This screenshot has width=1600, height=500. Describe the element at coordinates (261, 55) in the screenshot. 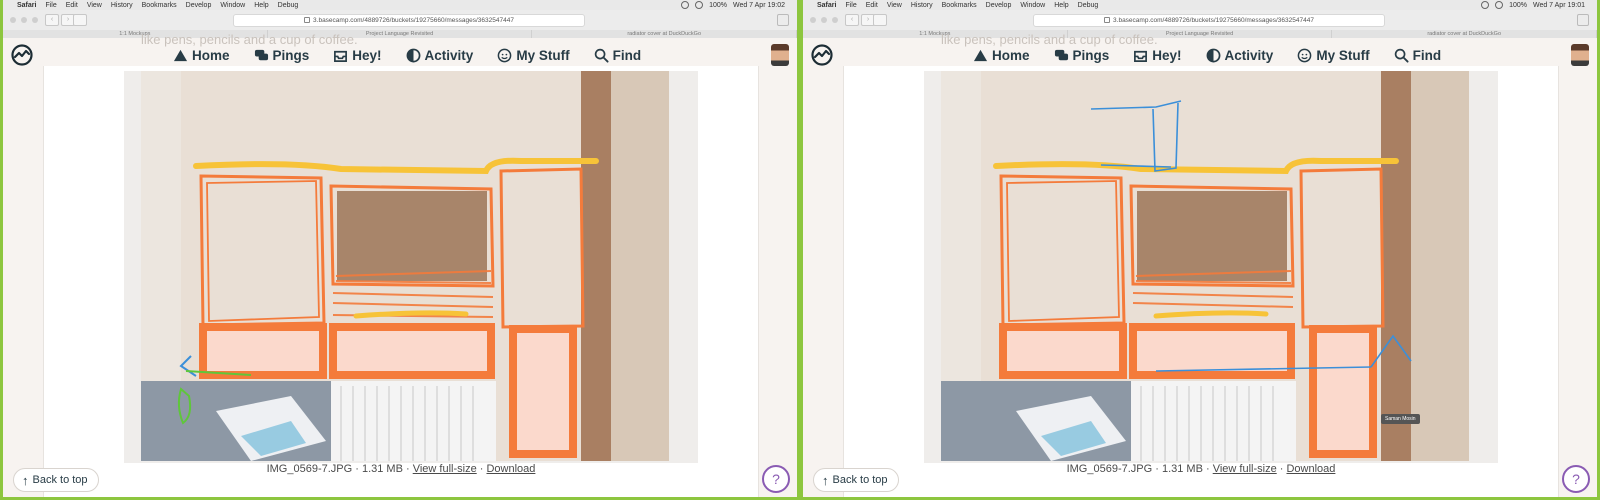

I see `pings-icon` at that location.